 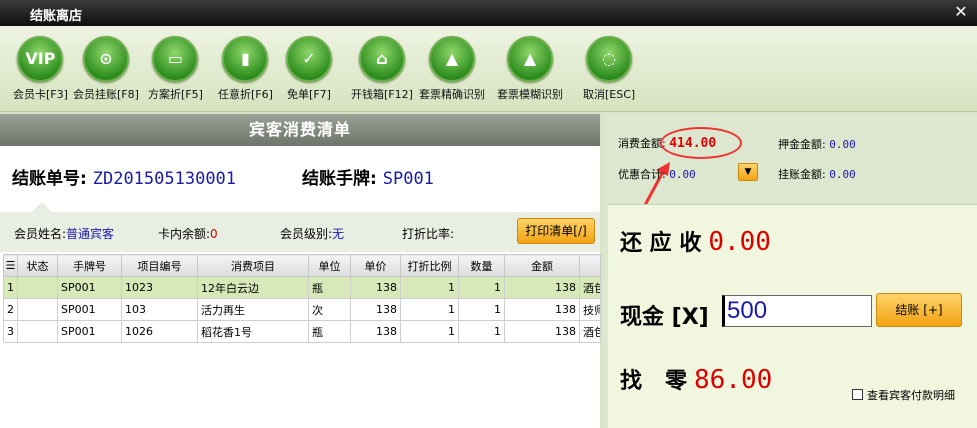 I want to click on member-level-label: 会员级别:, so click(x=306, y=234).